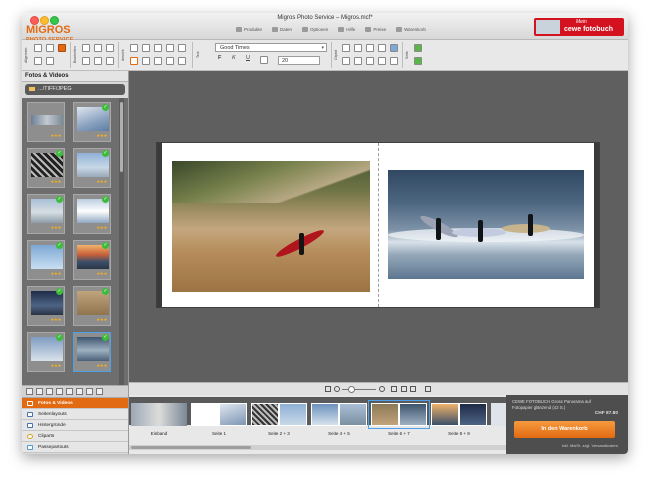 The height and width of the screenshot is (482, 650). Describe the element at coordinates (39, 391) in the screenshot. I see `search-icon` at that location.